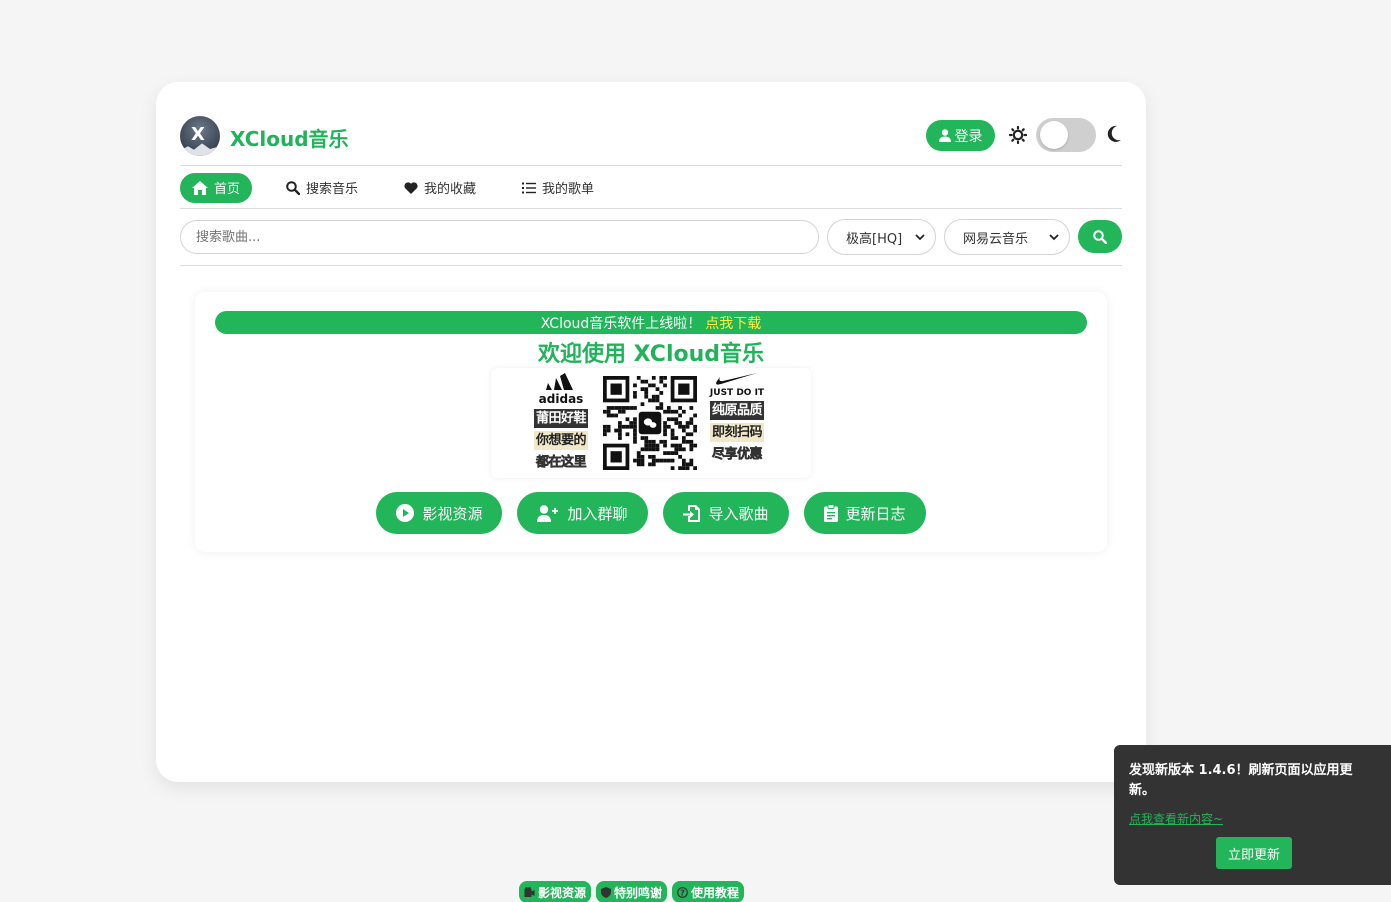 This screenshot has width=1391, height=902. What do you see at coordinates (1114, 134) in the screenshot?
I see `moon-icon` at bounding box center [1114, 134].